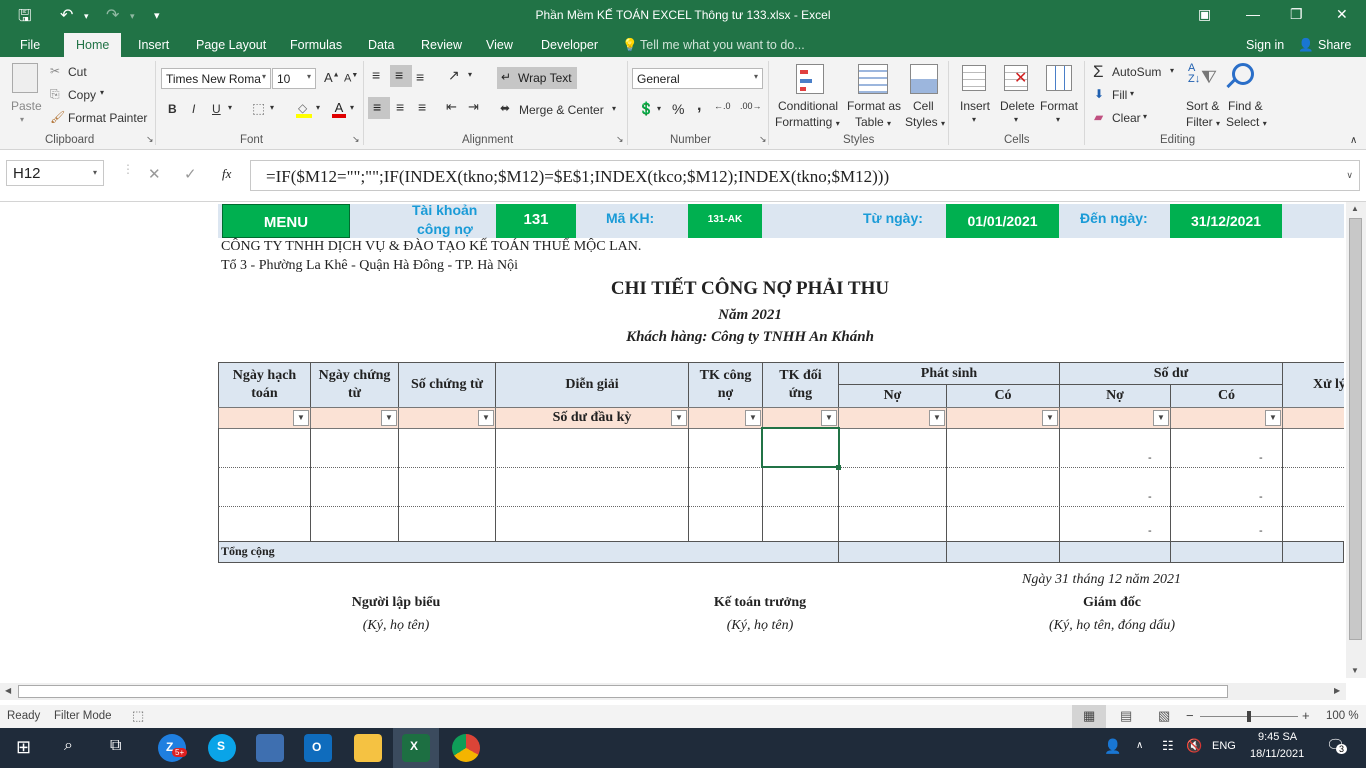 The width and height of the screenshot is (1366, 768). What do you see at coordinates (1164, 716) in the screenshot?
I see `page-break-view-icon: ▧` at bounding box center [1164, 716].